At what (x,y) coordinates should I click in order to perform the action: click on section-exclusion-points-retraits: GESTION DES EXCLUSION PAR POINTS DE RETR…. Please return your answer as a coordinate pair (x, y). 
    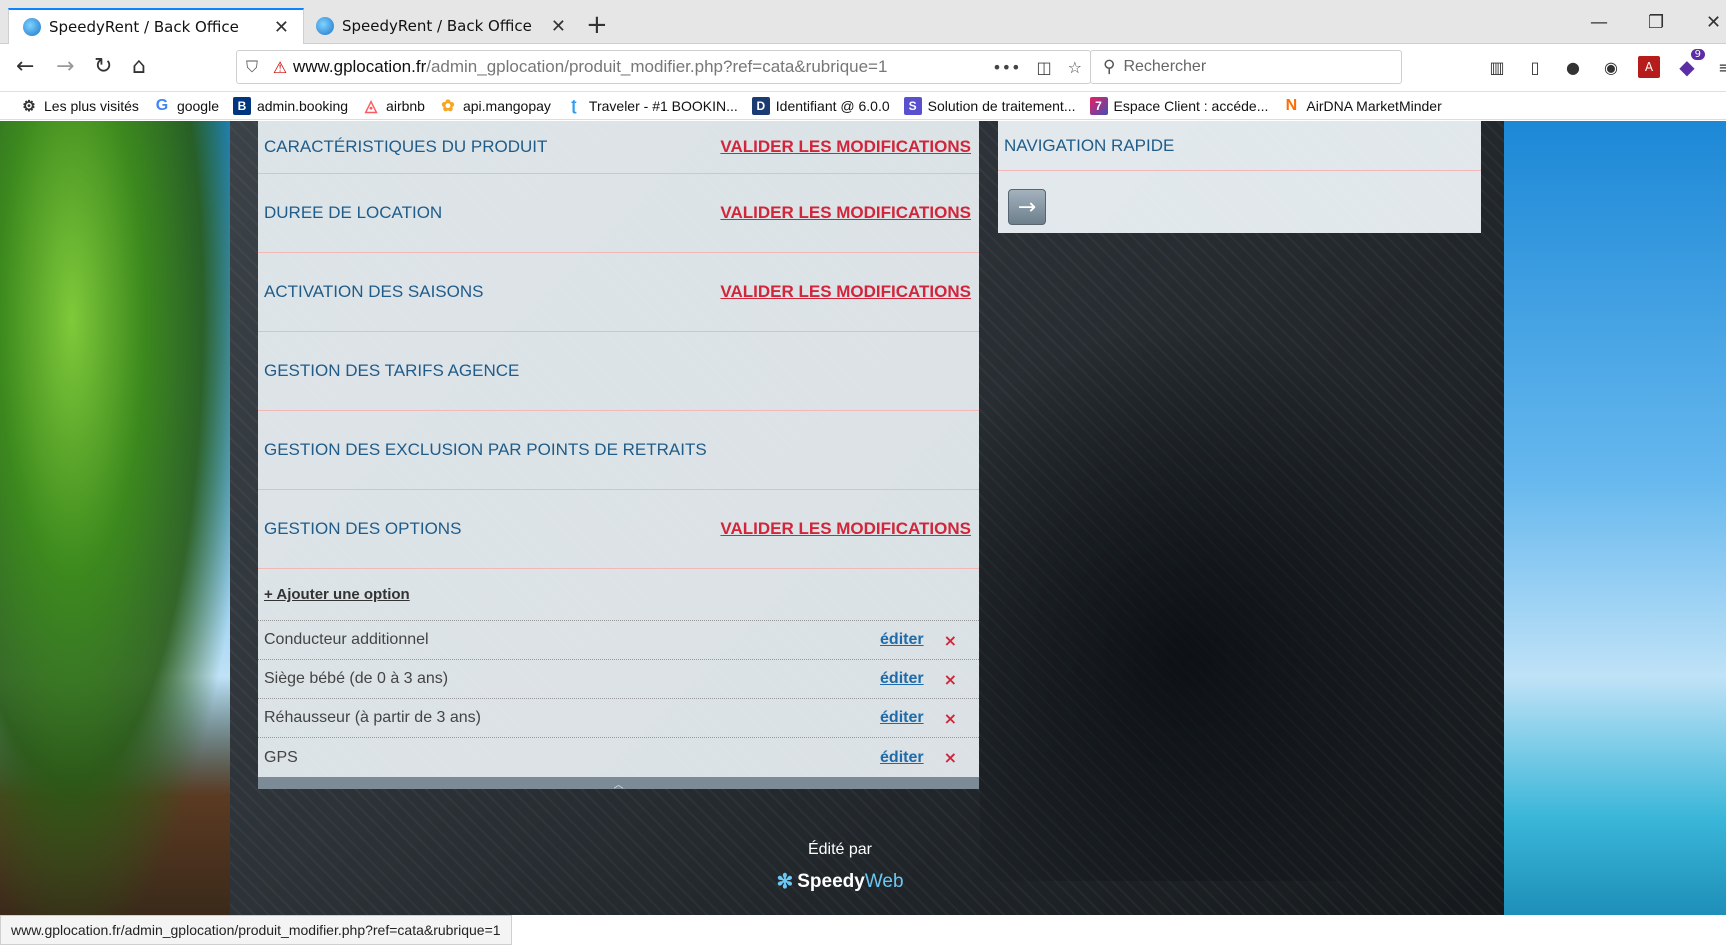
    Looking at the image, I should click on (618, 450).